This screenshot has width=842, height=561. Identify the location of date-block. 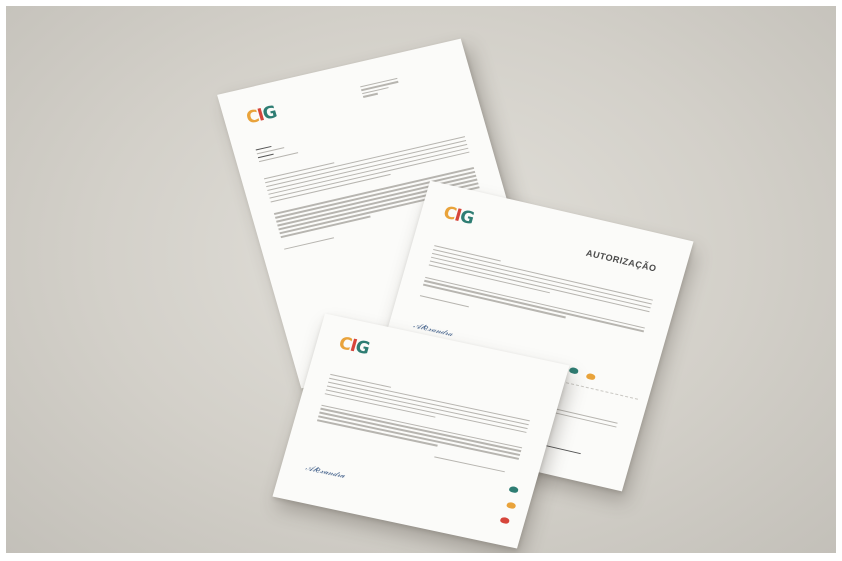
(277, 152).